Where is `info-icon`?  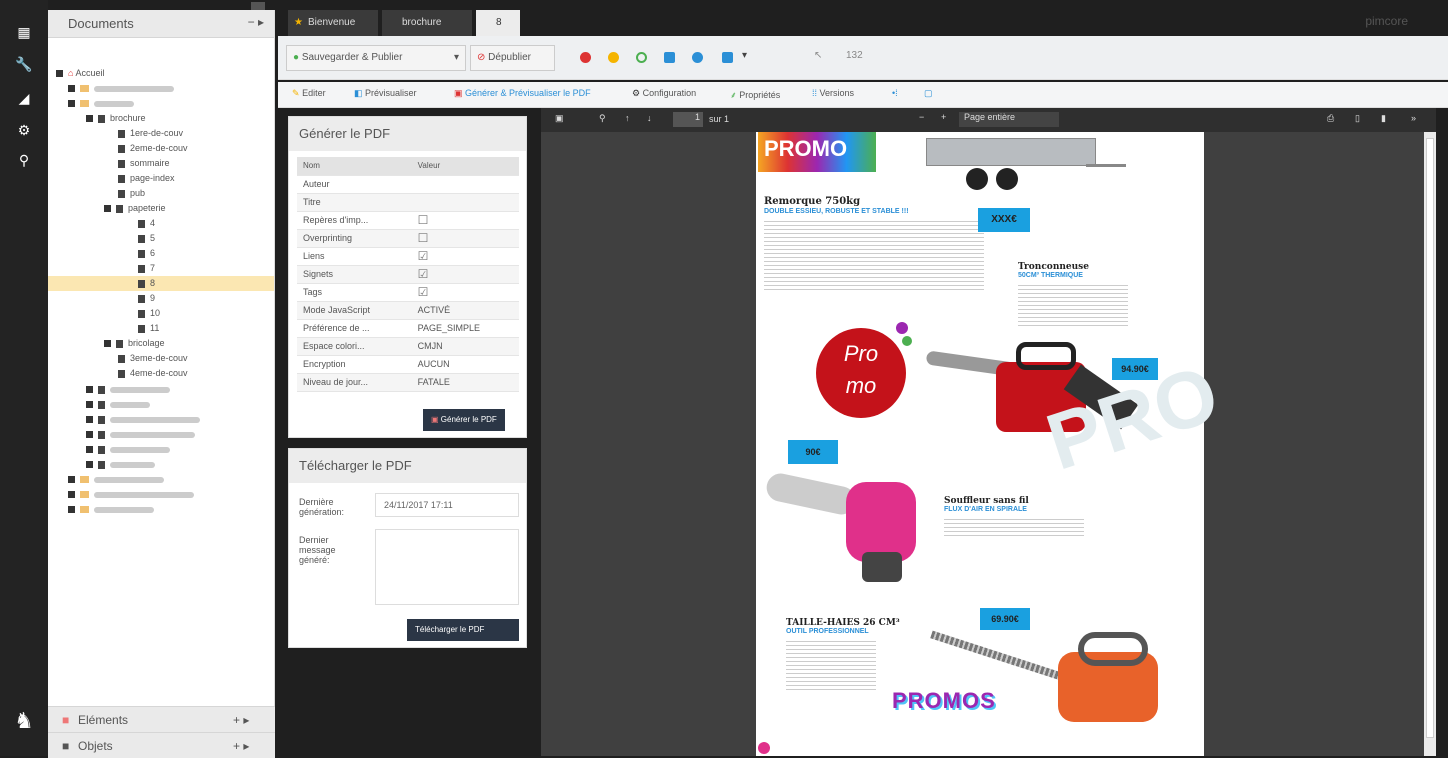 info-icon is located at coordinates (697, 57).